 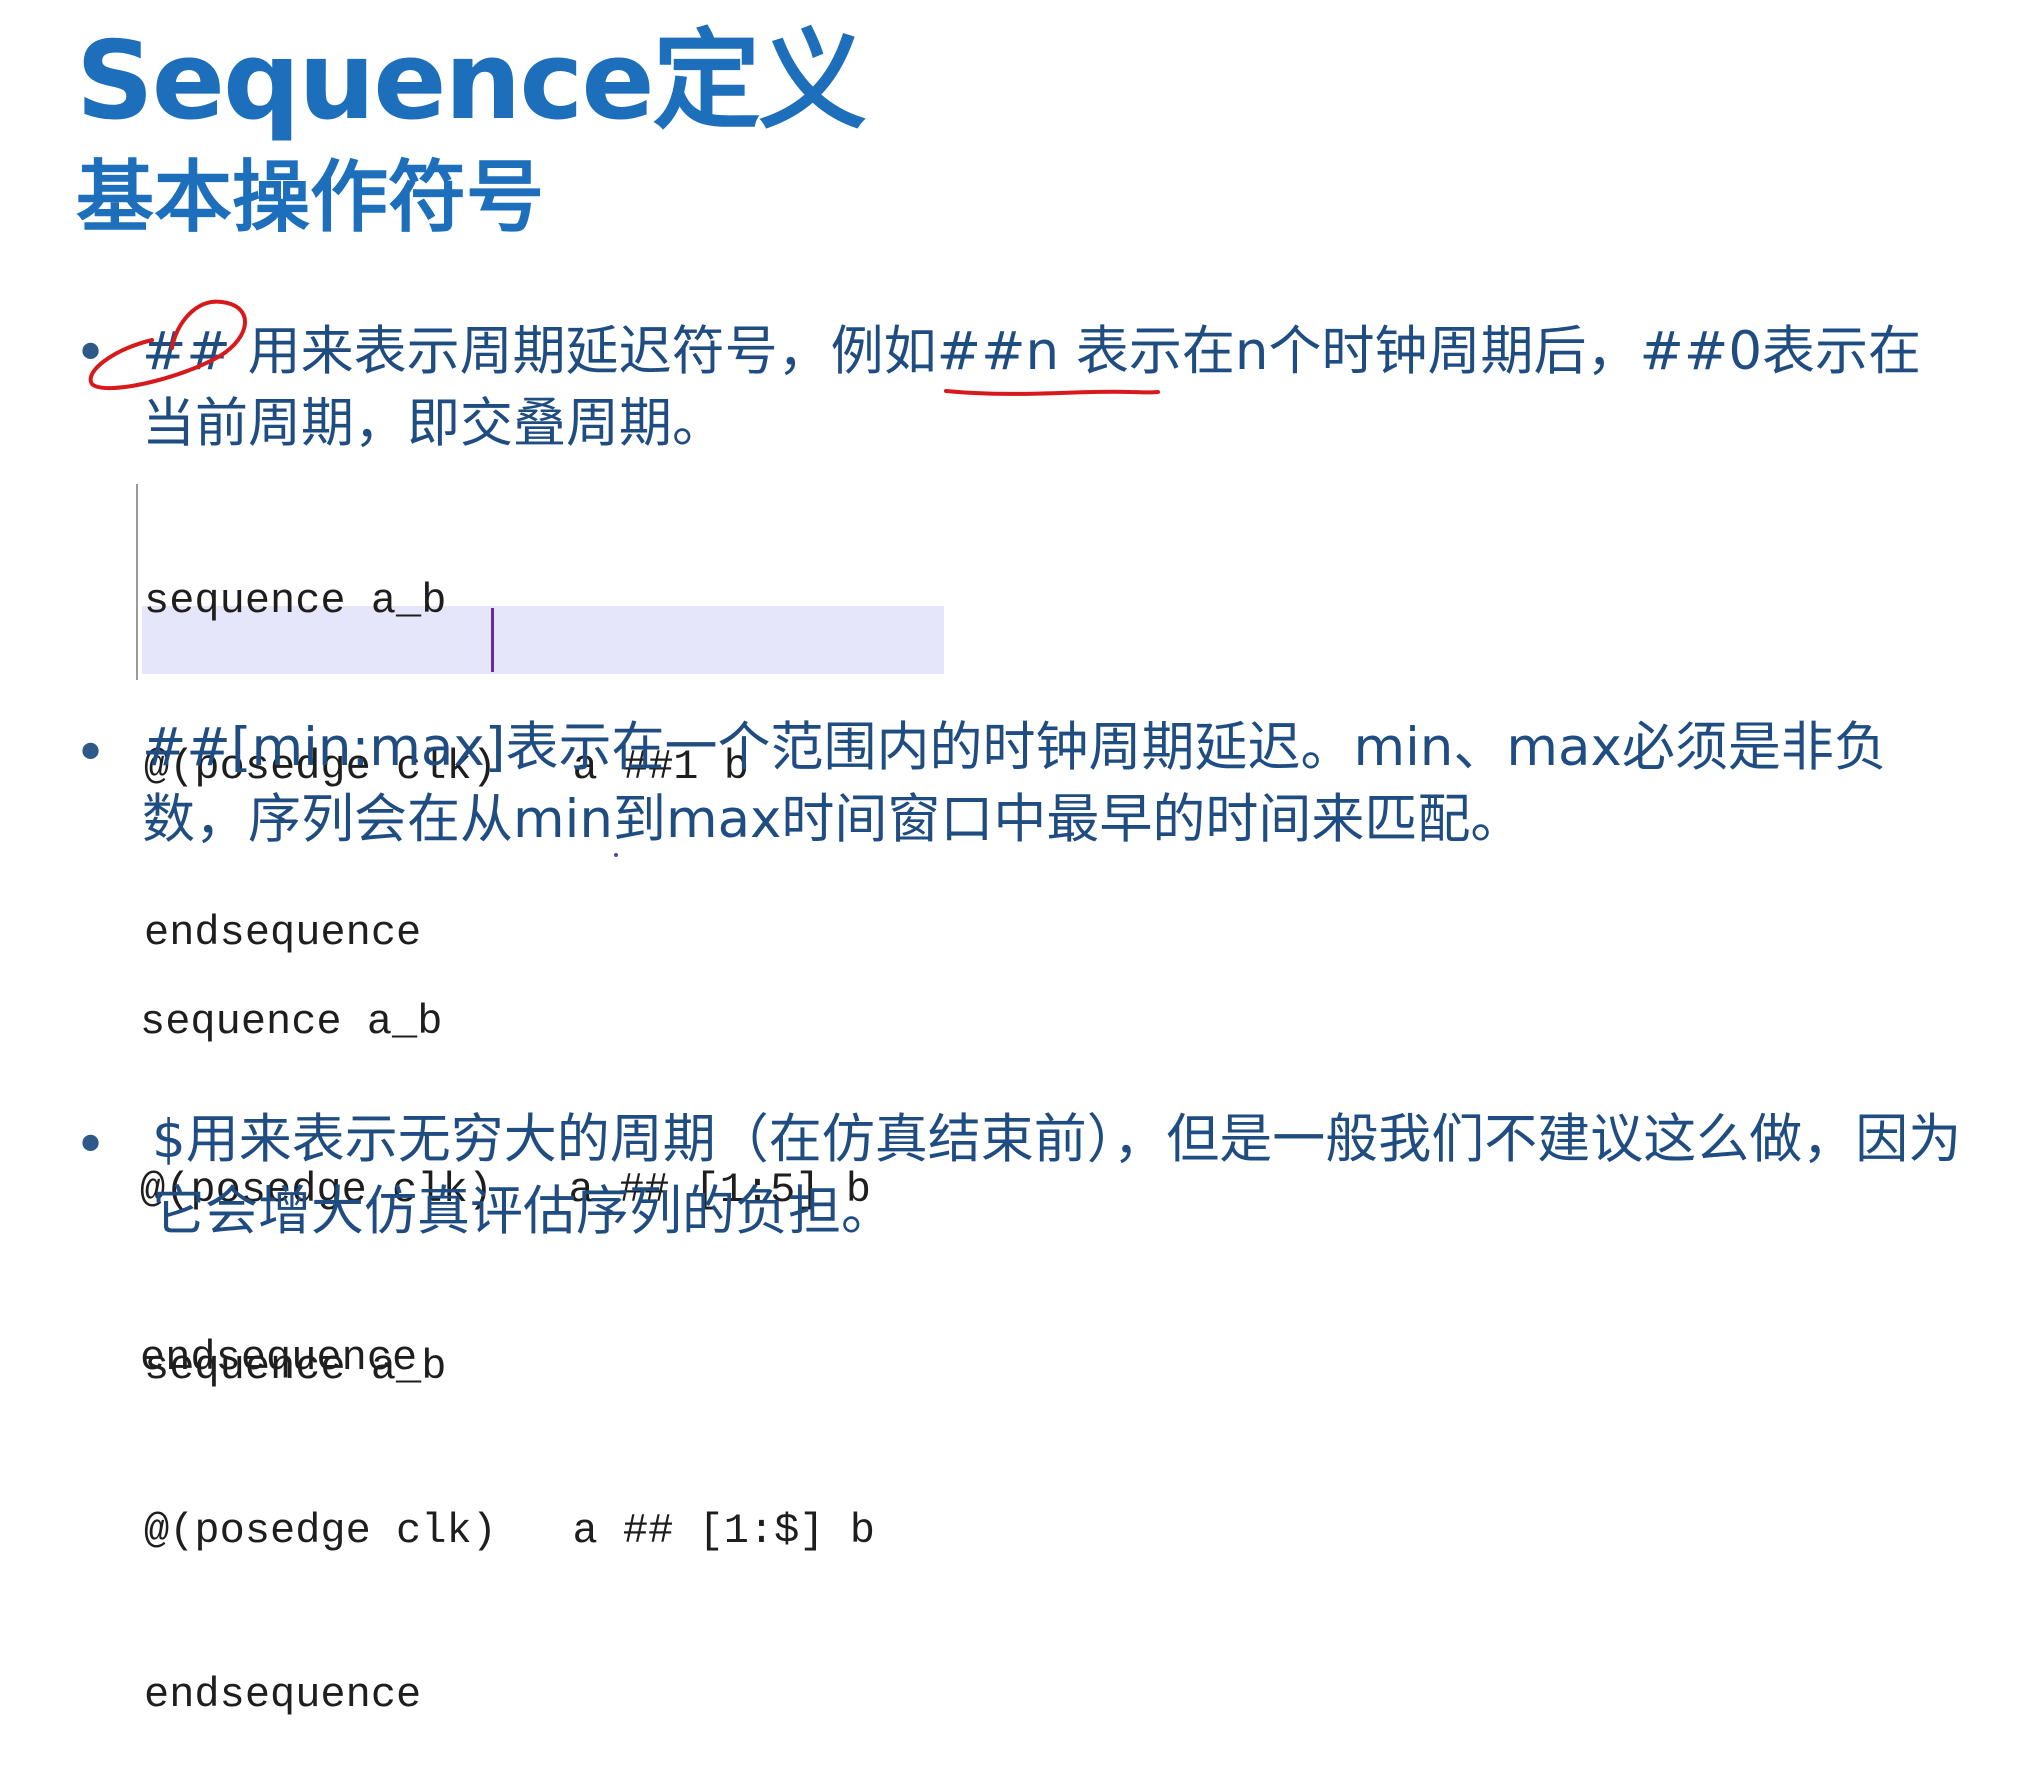 What do you see at coordinates (616, 855) in the screenshot?
I see `ink-dot` at bounding box center [616, 855].